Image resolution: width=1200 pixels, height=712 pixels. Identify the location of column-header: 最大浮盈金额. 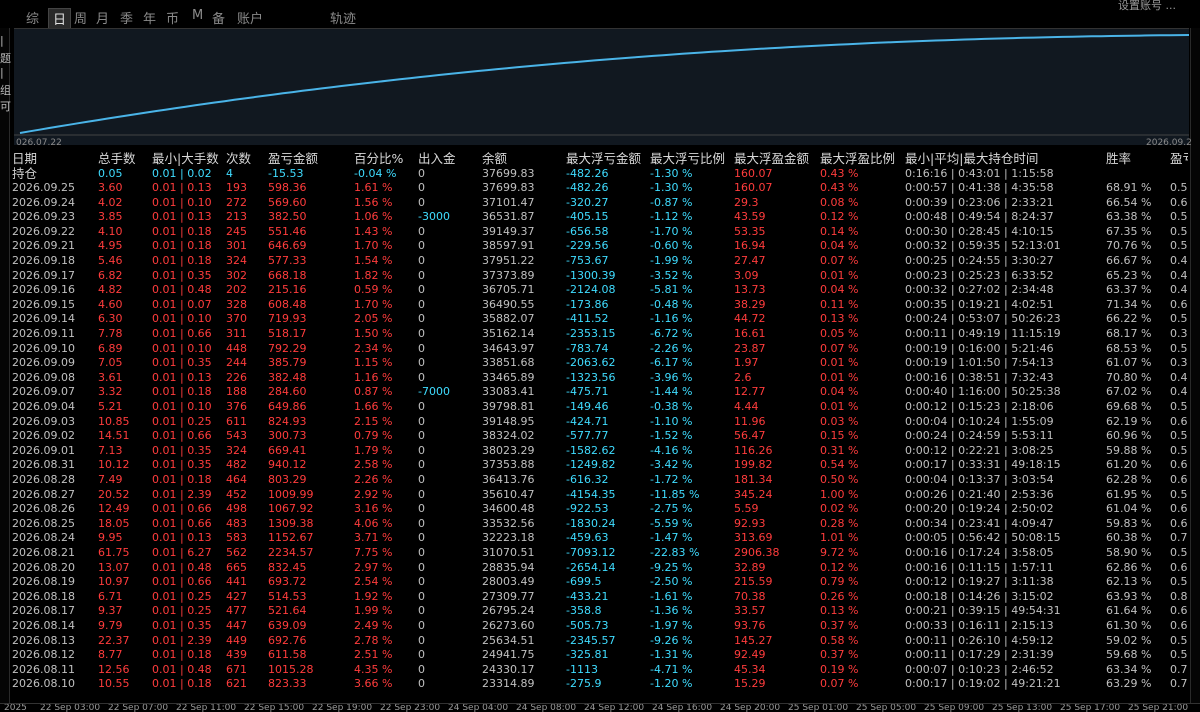
(771, 159).